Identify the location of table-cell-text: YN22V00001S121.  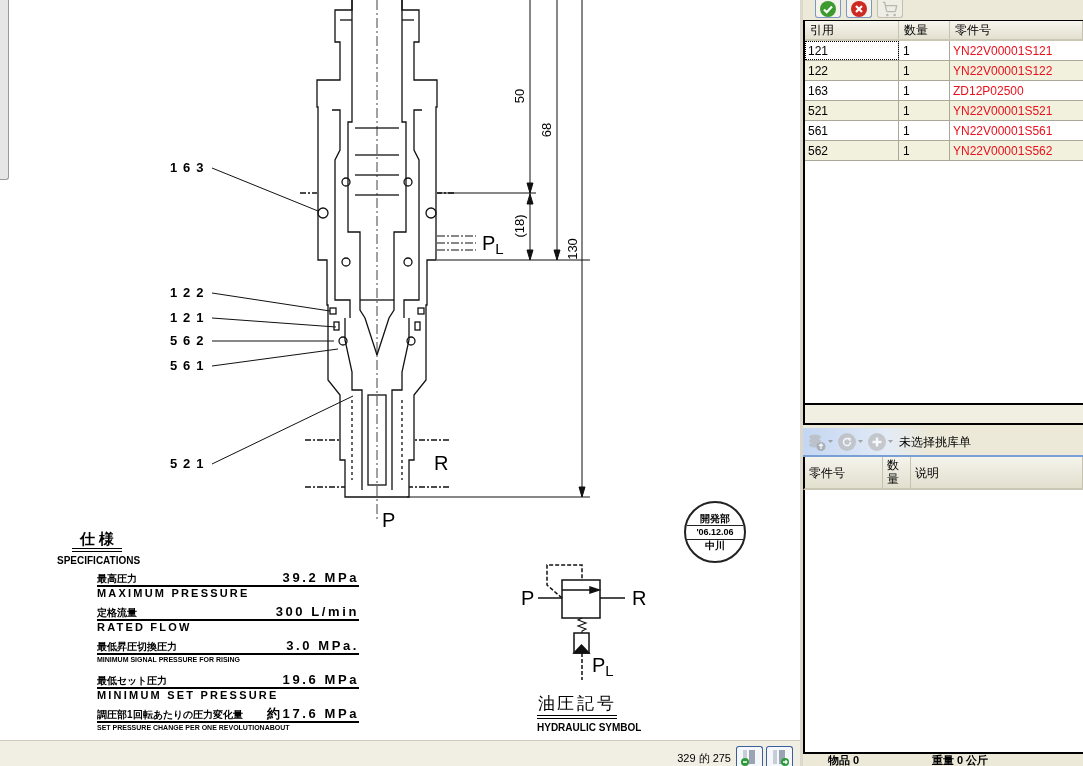
(1003, 51).